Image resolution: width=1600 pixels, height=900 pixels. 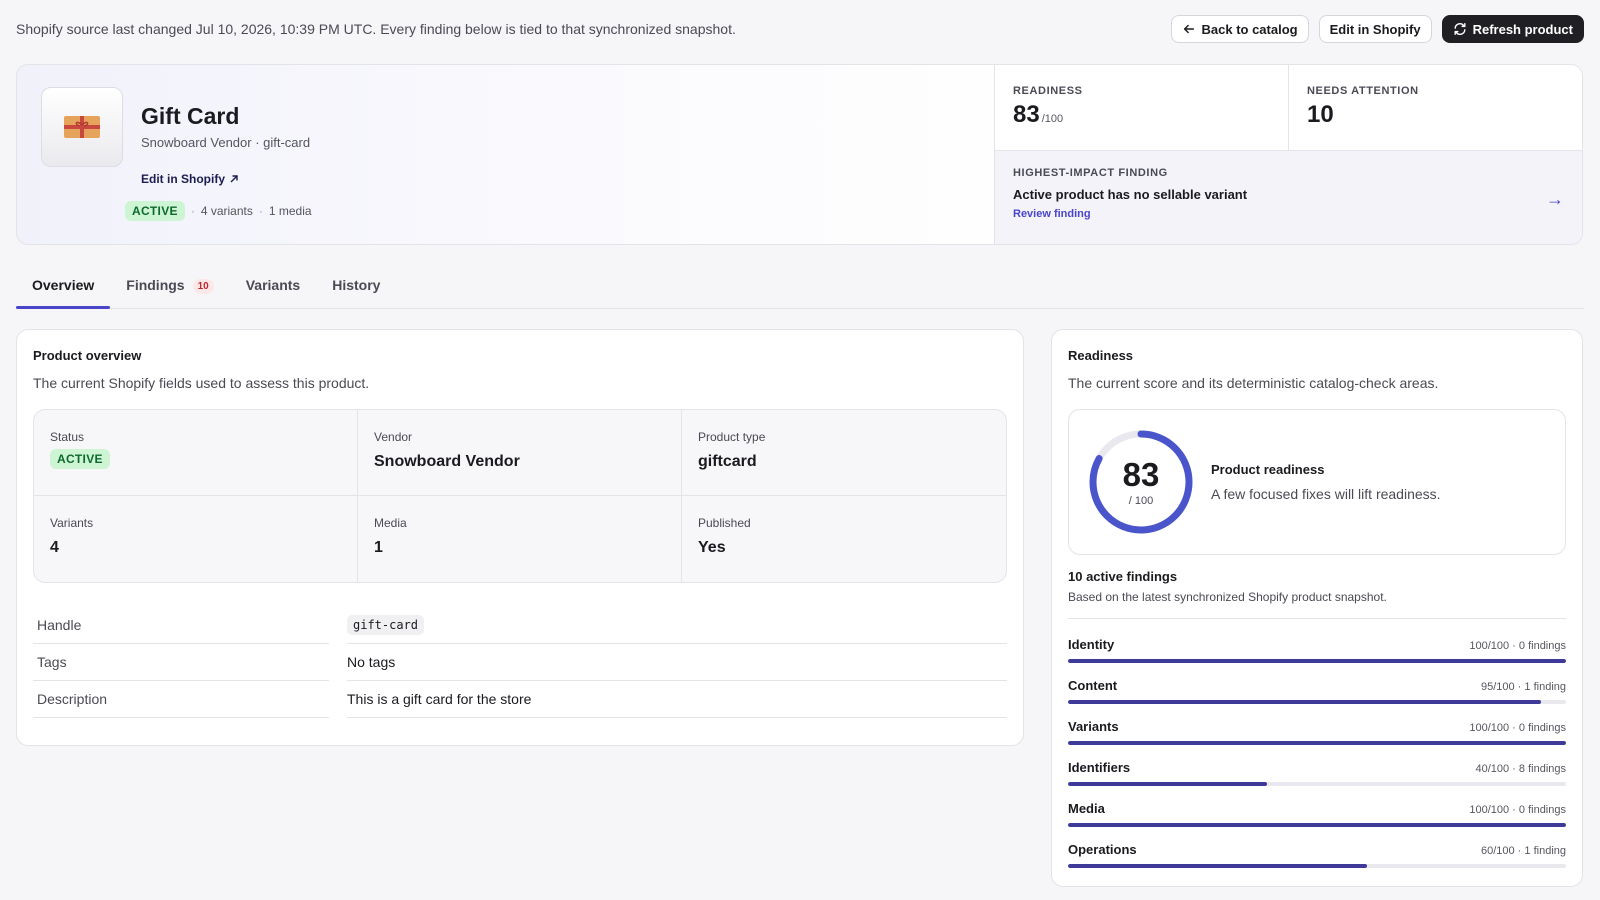 I want to click on edit-in-shopify-button: Edit in Shopify, so click(x=1375, y=29).